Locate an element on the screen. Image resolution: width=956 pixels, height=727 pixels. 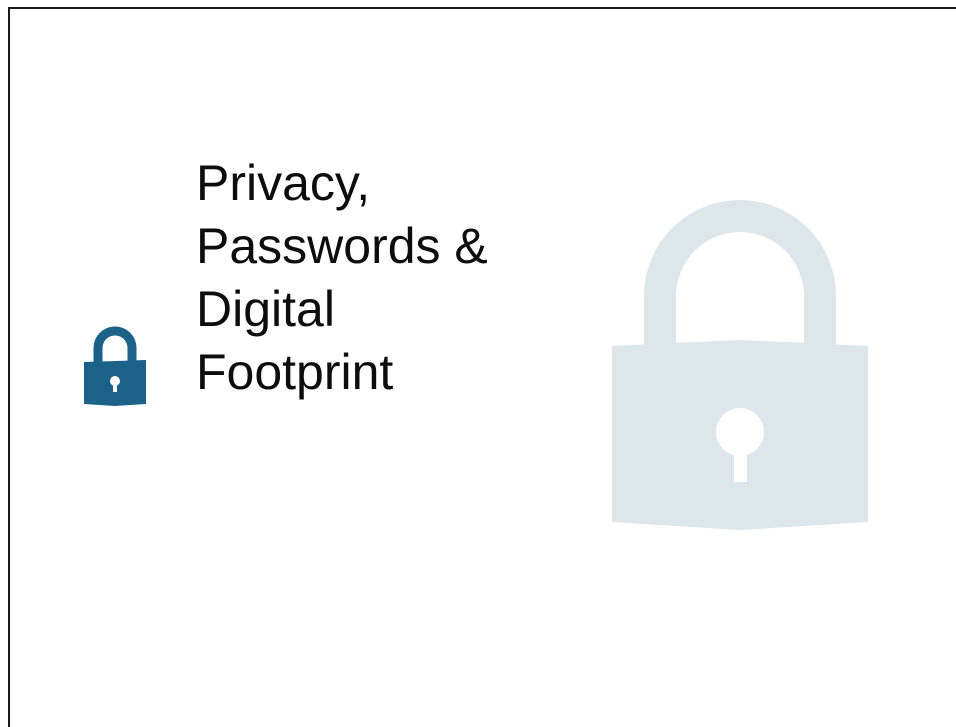
title-line-3: Digital is located at coordinates (265, 309).